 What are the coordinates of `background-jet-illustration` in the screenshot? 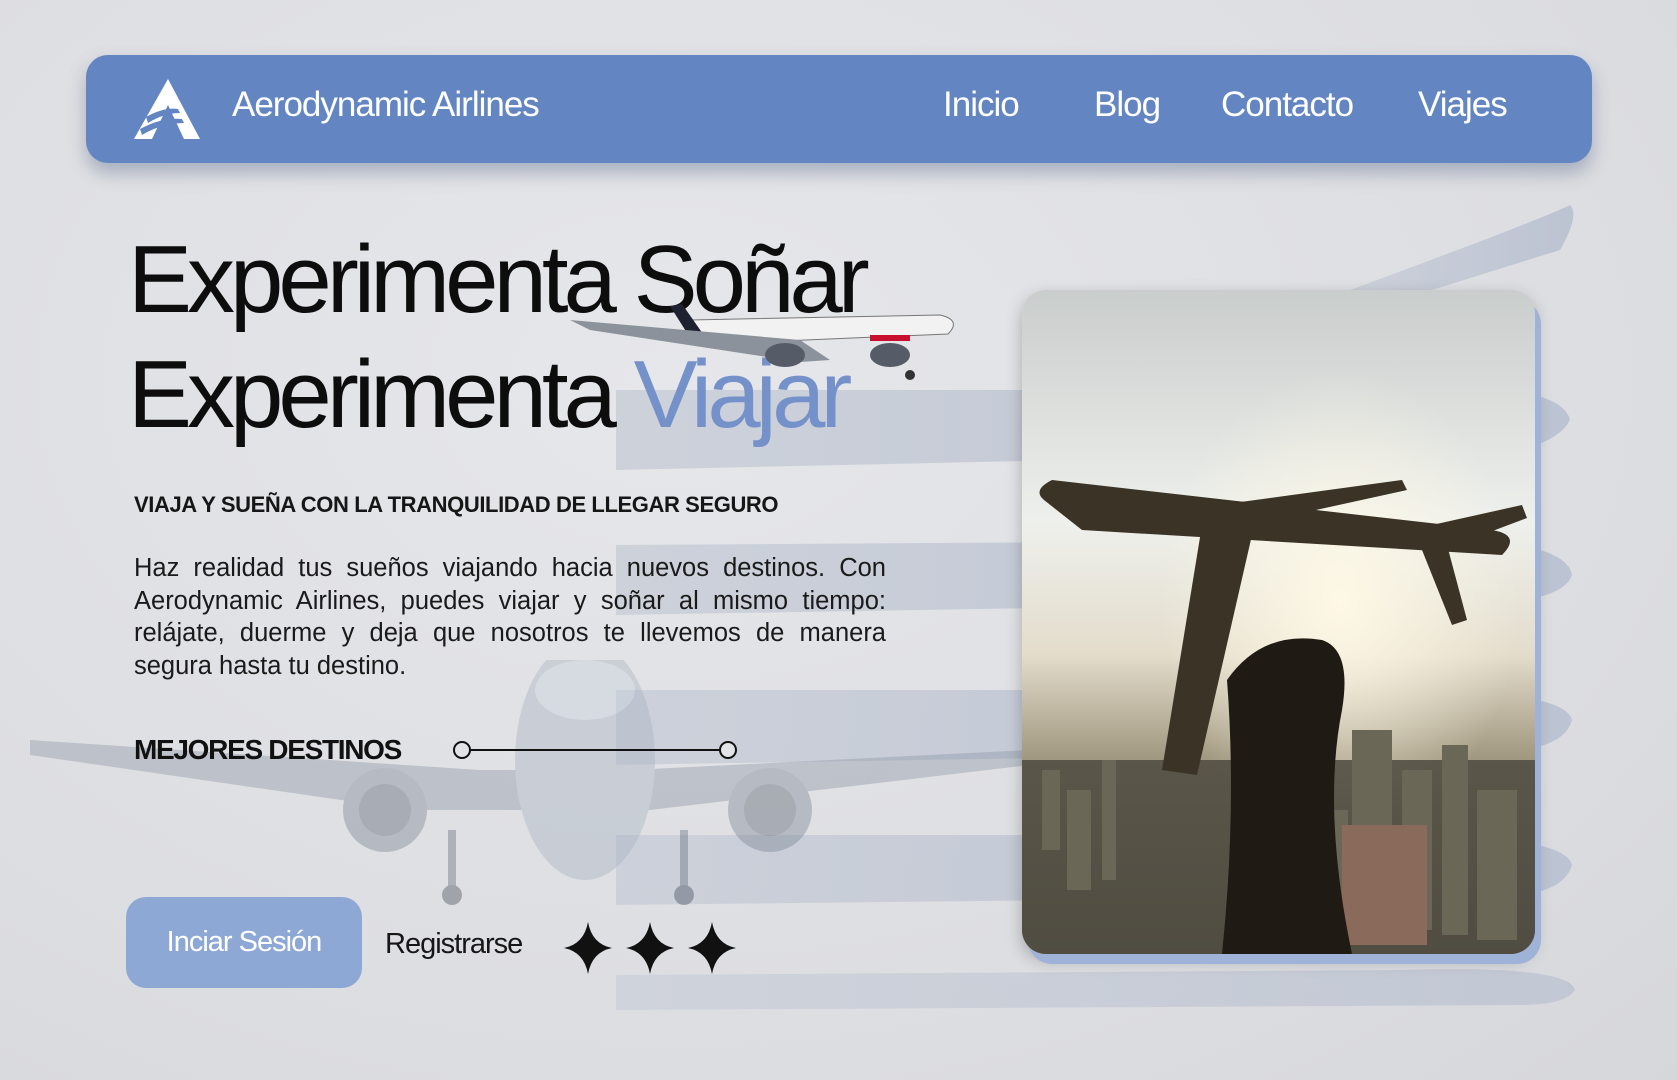 It's located at (530, 782).